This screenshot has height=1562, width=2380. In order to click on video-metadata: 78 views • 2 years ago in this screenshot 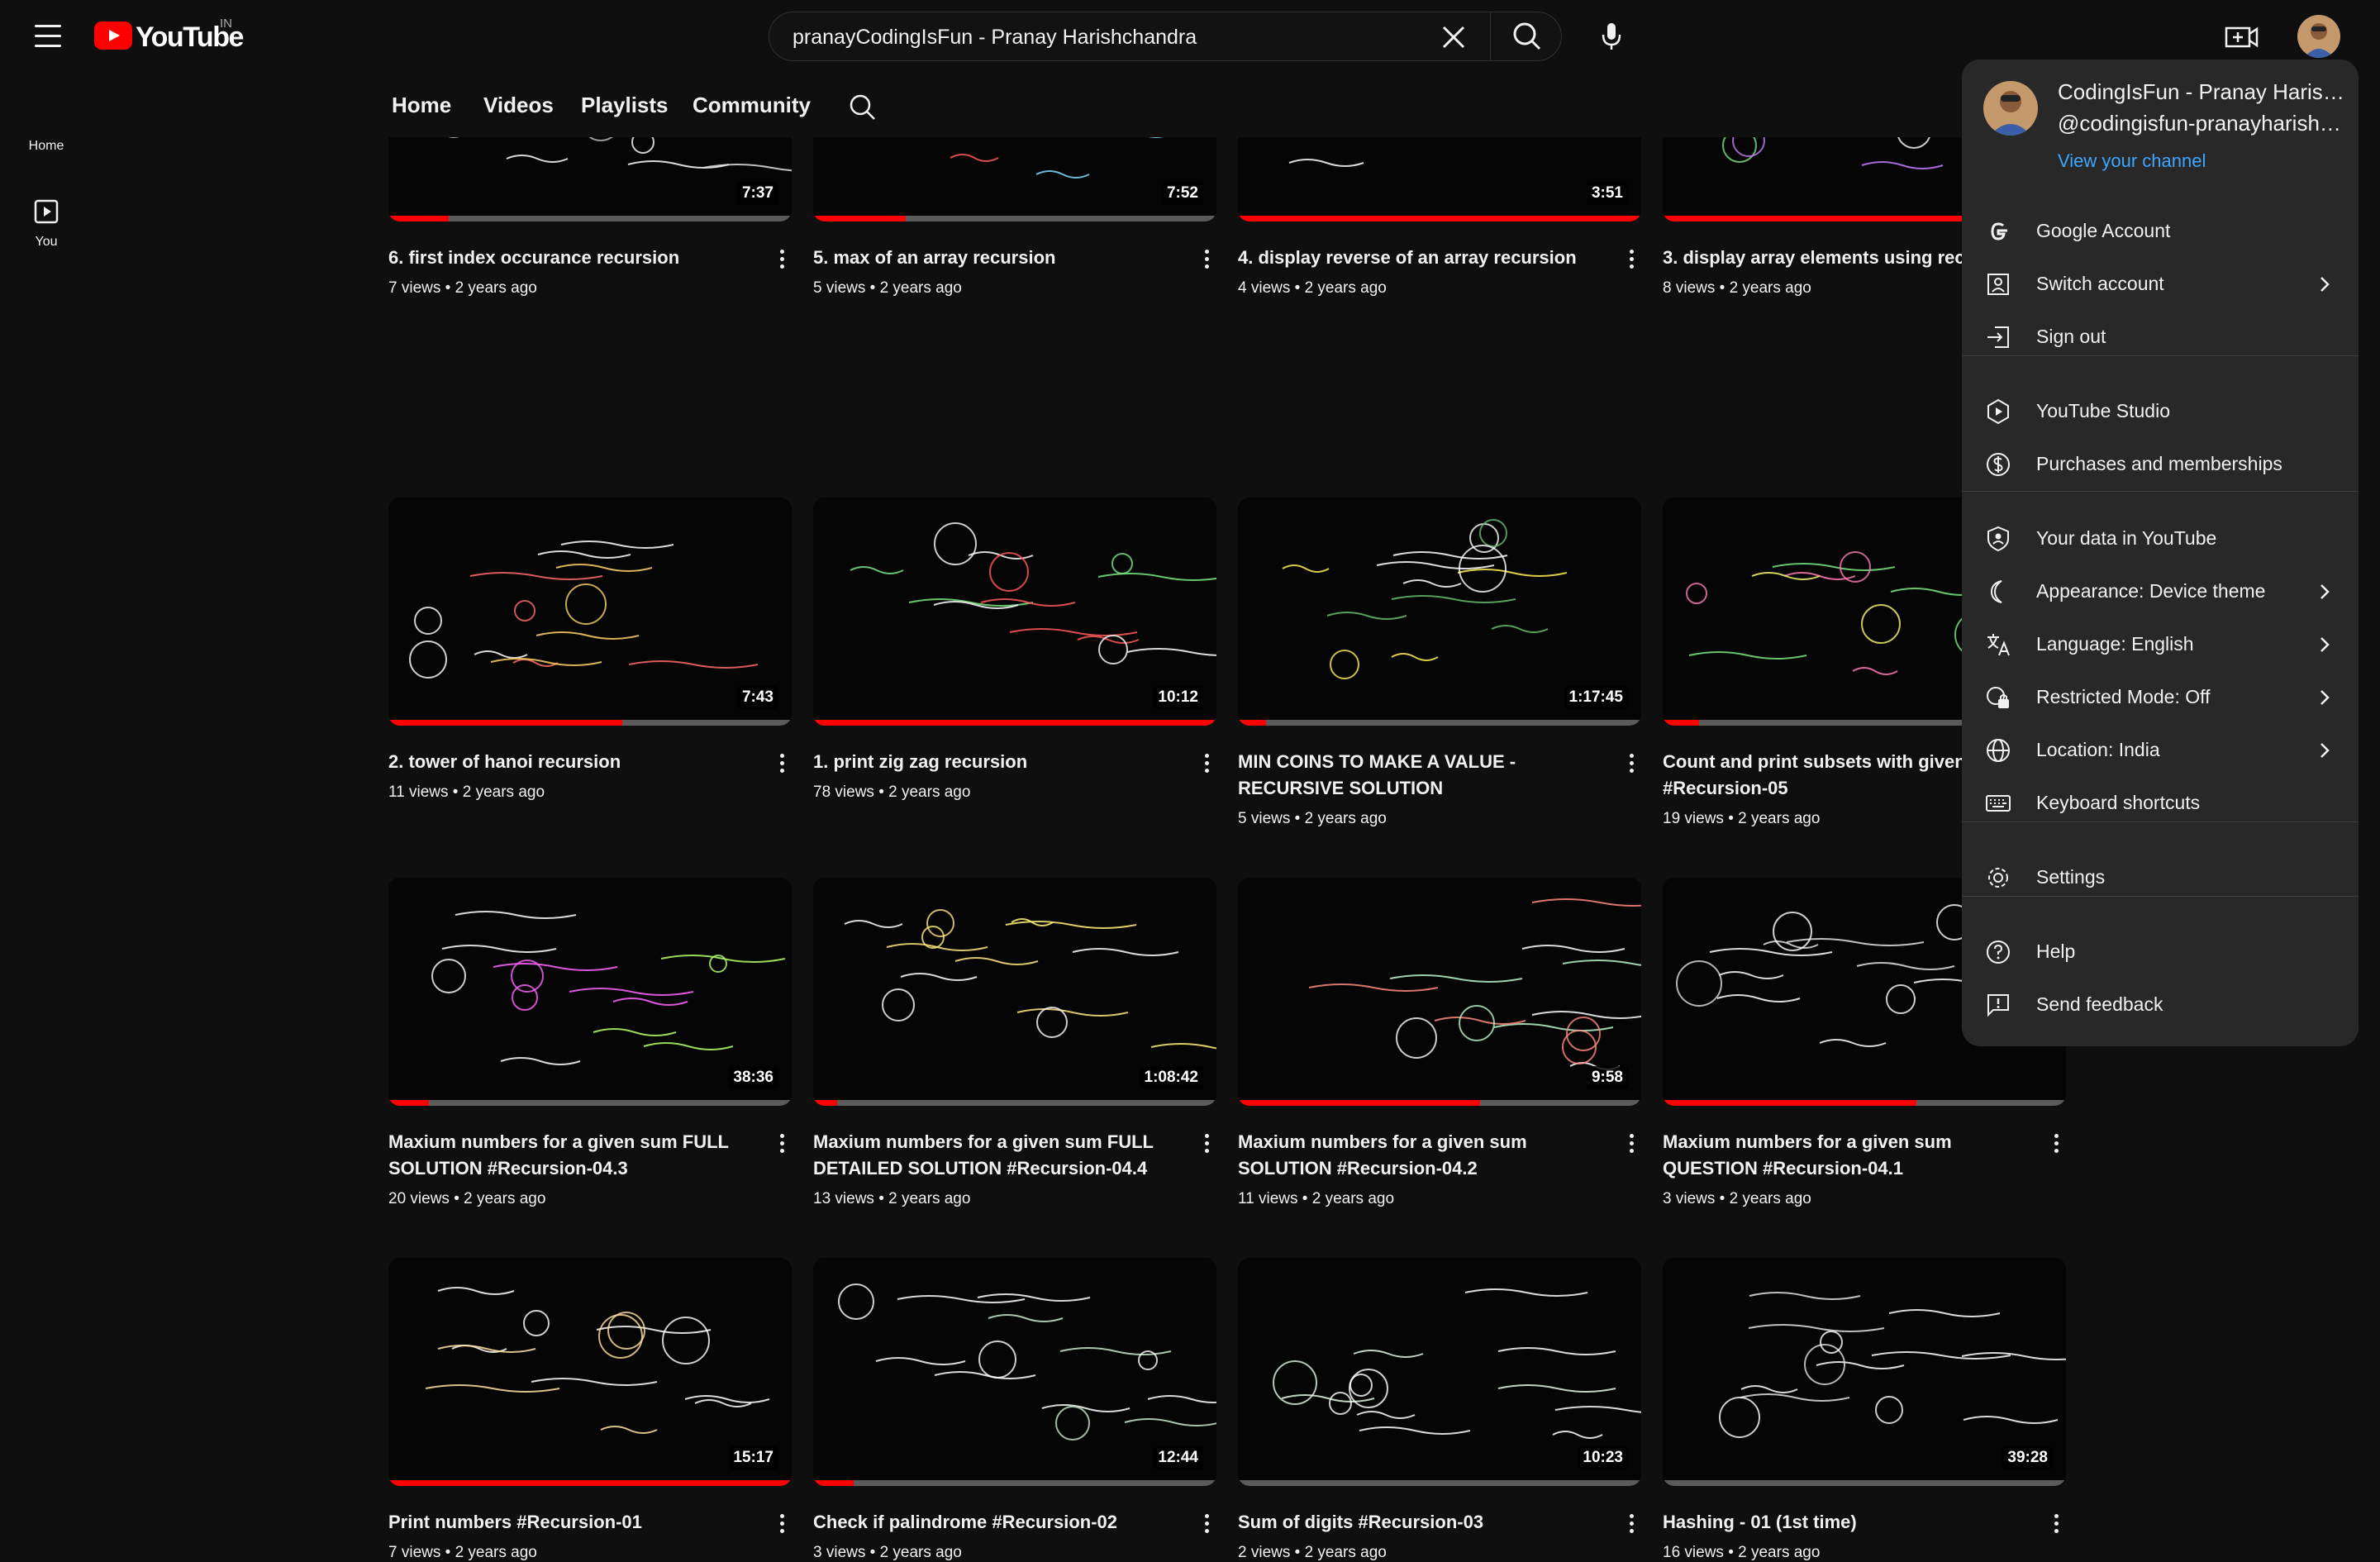, I will do `click(891, 792)`.